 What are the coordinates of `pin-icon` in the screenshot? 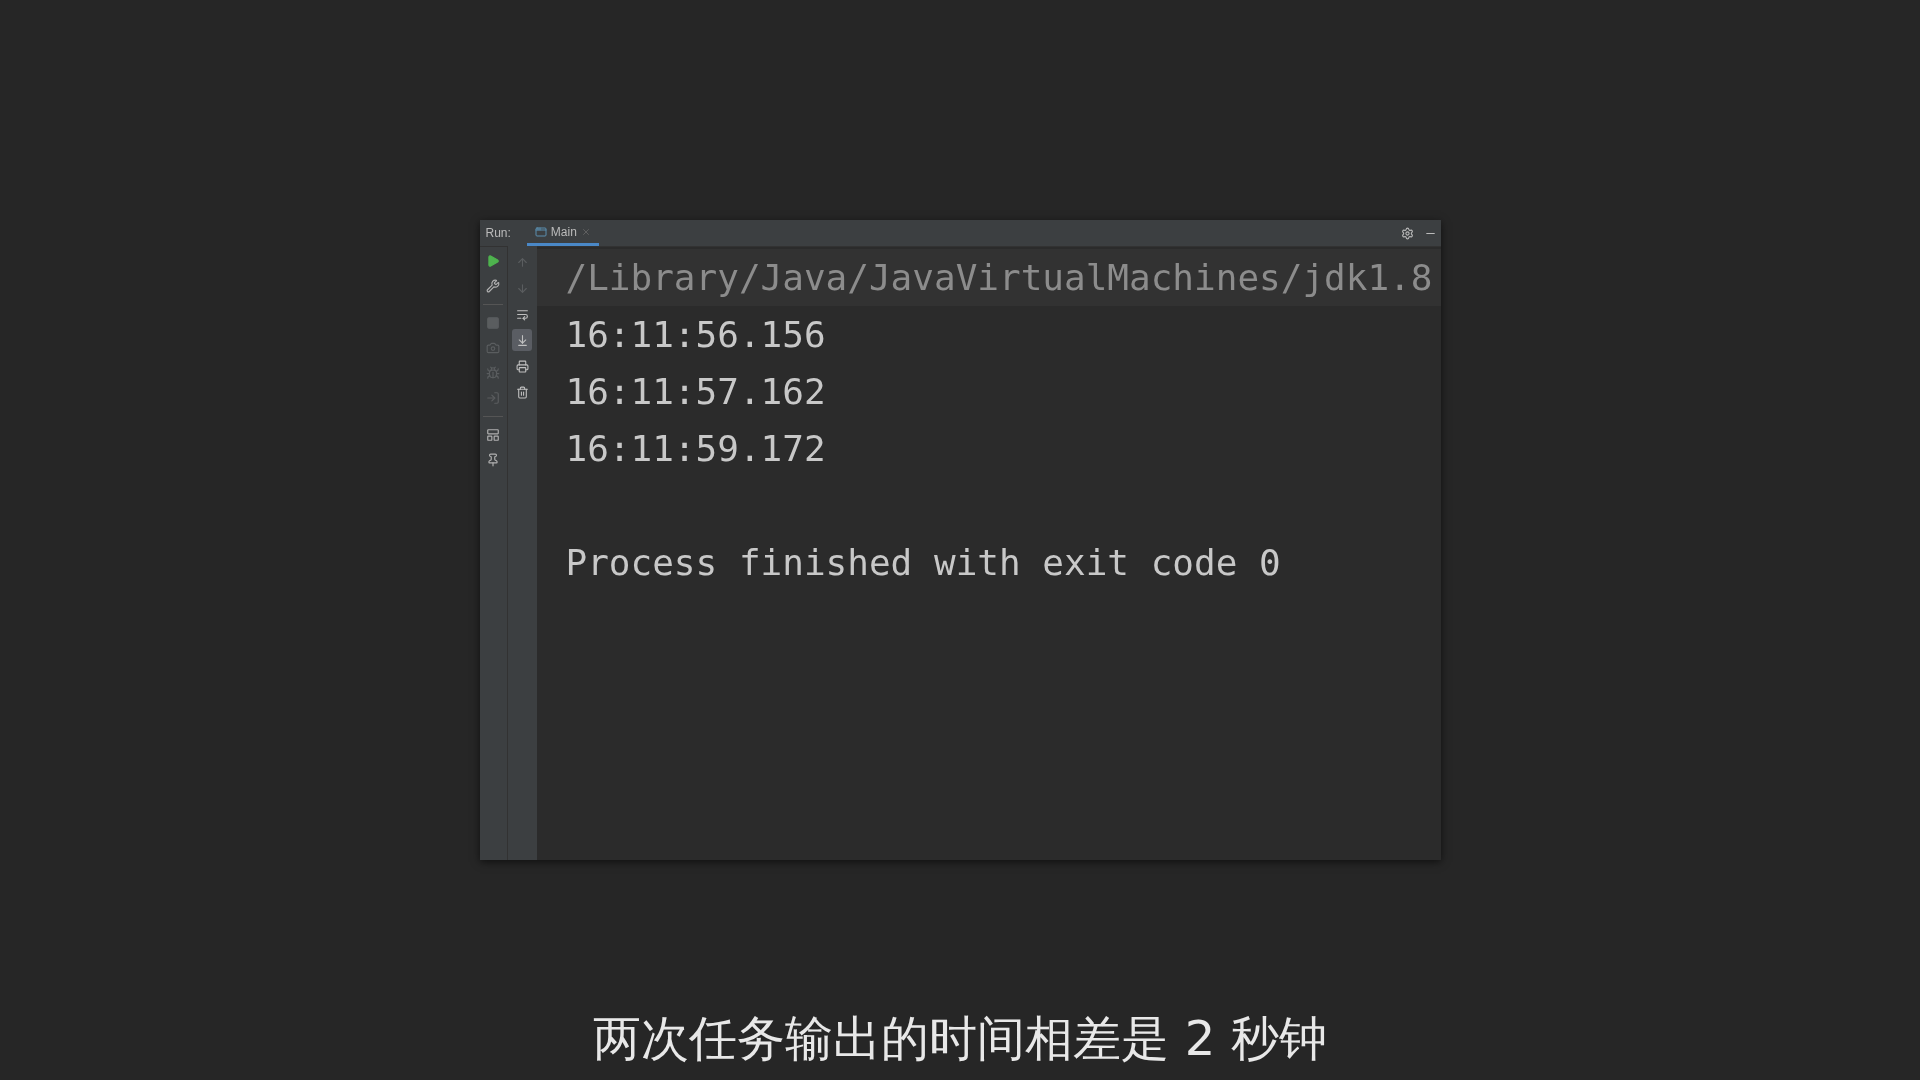 It's located at (493, 460).